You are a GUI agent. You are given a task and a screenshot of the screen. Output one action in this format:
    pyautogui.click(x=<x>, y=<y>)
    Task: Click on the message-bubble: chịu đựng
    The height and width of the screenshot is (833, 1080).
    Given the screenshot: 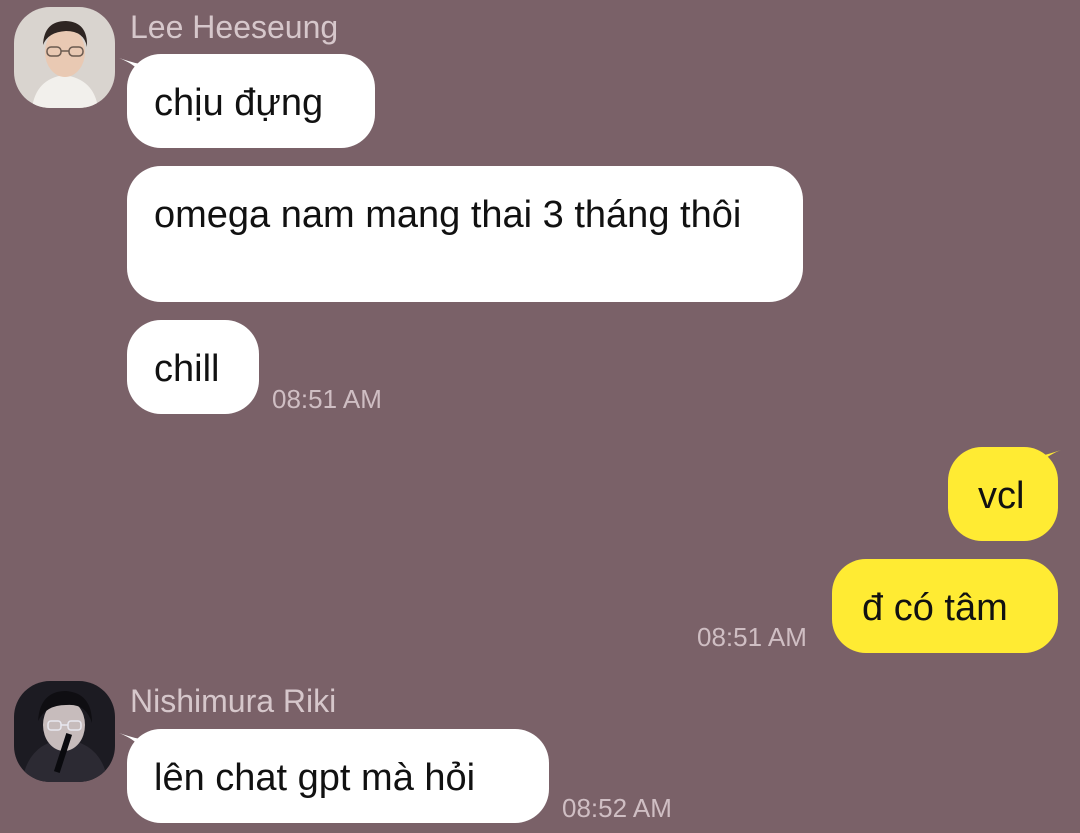 What is the action you would take?
    pyautogui.click(x=251, y=101)
    